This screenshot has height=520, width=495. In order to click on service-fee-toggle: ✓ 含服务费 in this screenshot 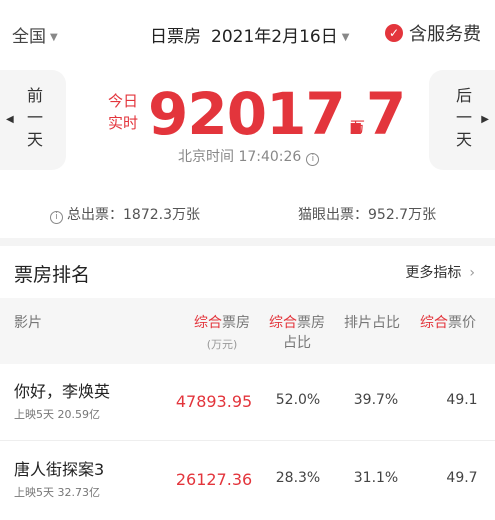, I will do `click(433, 33)`.